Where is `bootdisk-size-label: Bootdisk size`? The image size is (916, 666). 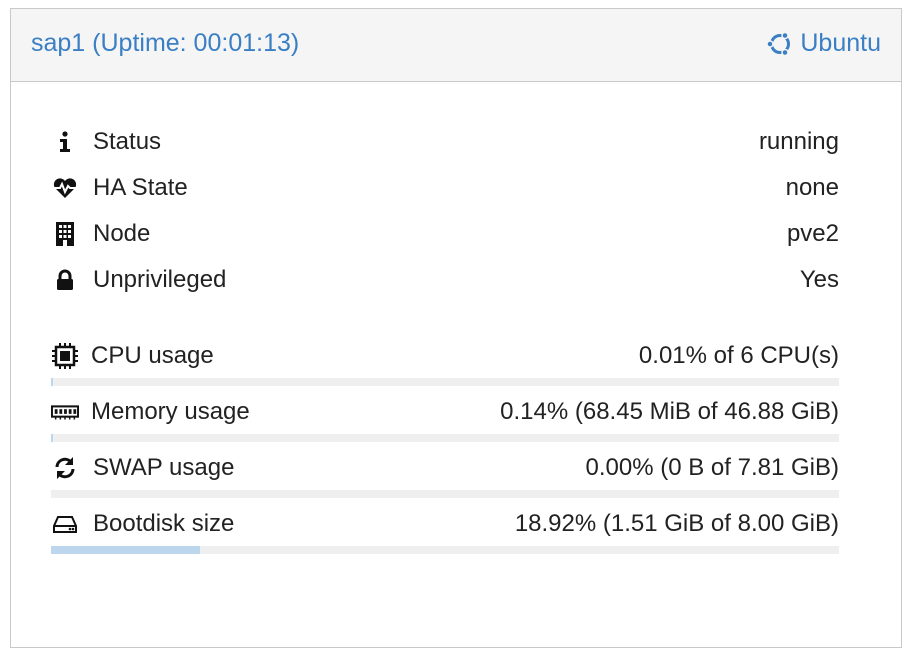 bootdisk-size-label: Bootdisk size is located at coordinates (164, 523).